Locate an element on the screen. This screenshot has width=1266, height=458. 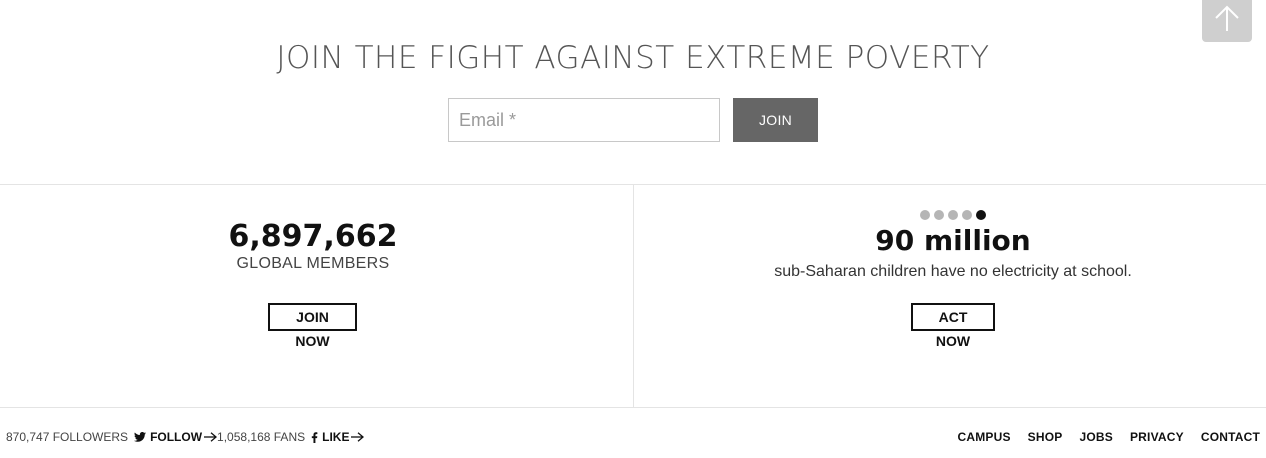
footer-link-jobs: JOBS is located at coordinates (1095, 437).